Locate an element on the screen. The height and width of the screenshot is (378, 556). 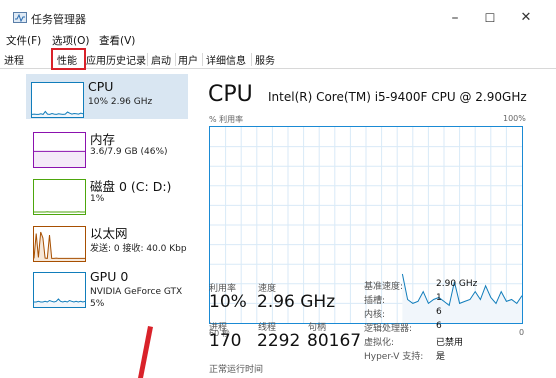
tab-users: 用户 is located at coordinates (188, 59).